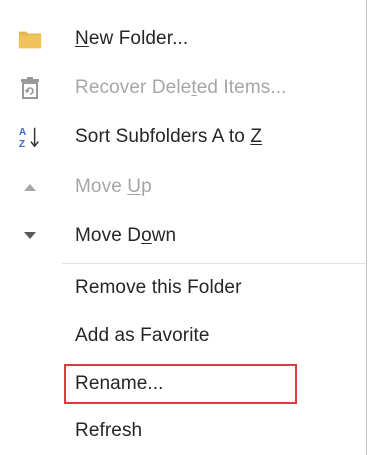 The height and width of the screenshot is (455, 368). I want to click on menu-item-refresh: Refresh, so click(183, 431).